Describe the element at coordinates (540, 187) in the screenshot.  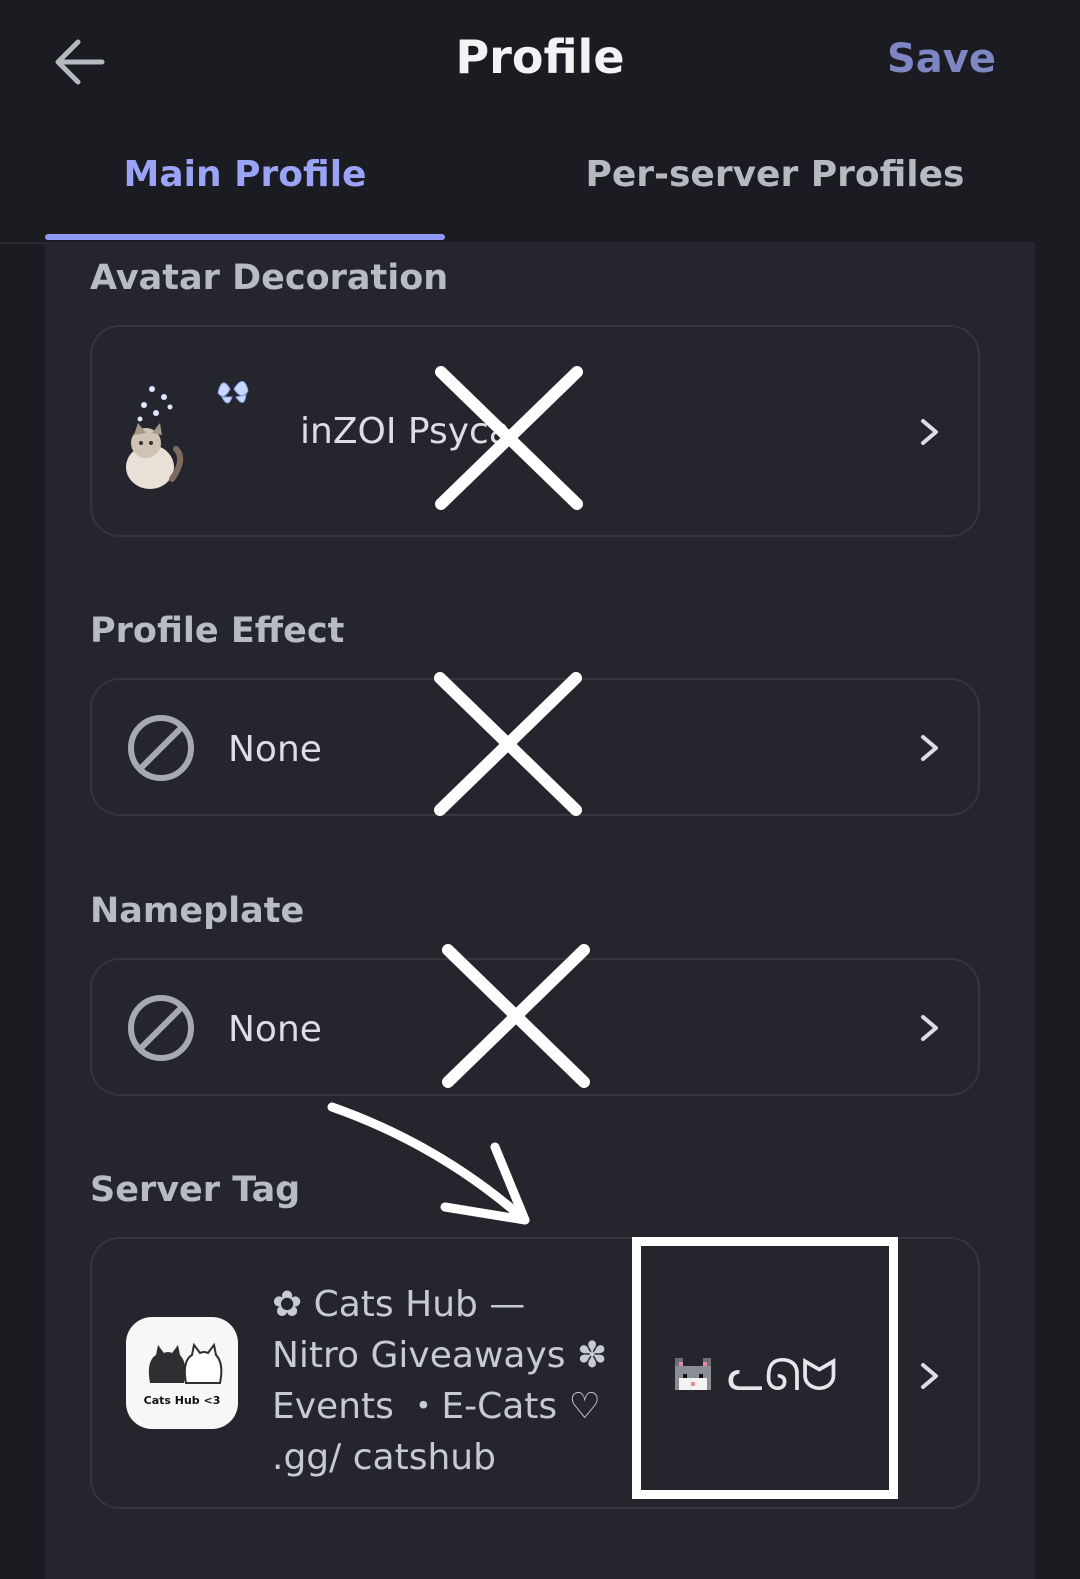
I see `tab-bar: Main Profile Per-server Profiles` at that location.